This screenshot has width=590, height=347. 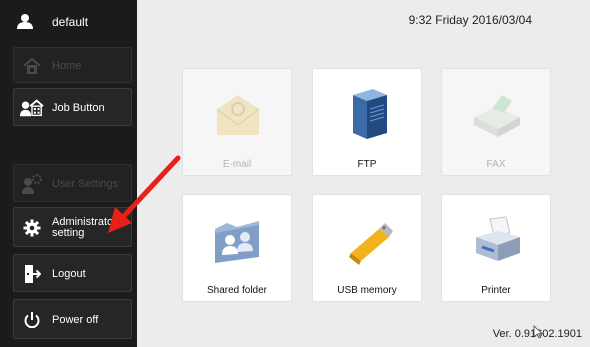 What do you see at coordinates (237, 164) in the screenshot?
I see `tile-label: E-mail` at bounding box center [237, 164].